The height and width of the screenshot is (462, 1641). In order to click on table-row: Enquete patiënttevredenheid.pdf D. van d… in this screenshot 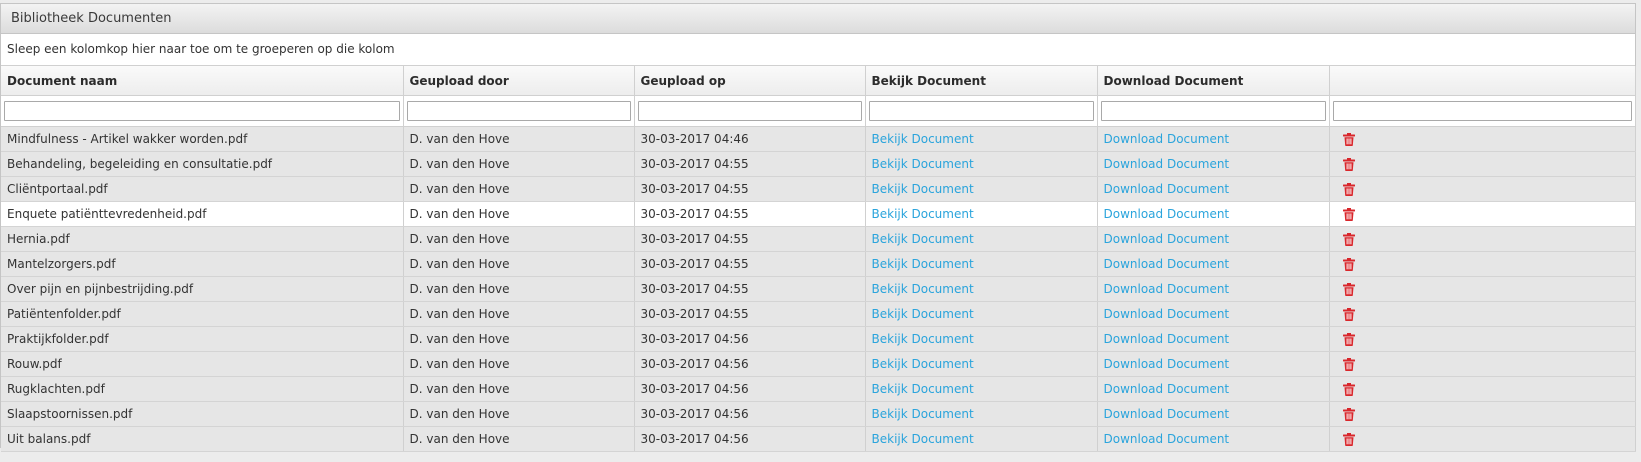, I will do `click(818, 214)`.